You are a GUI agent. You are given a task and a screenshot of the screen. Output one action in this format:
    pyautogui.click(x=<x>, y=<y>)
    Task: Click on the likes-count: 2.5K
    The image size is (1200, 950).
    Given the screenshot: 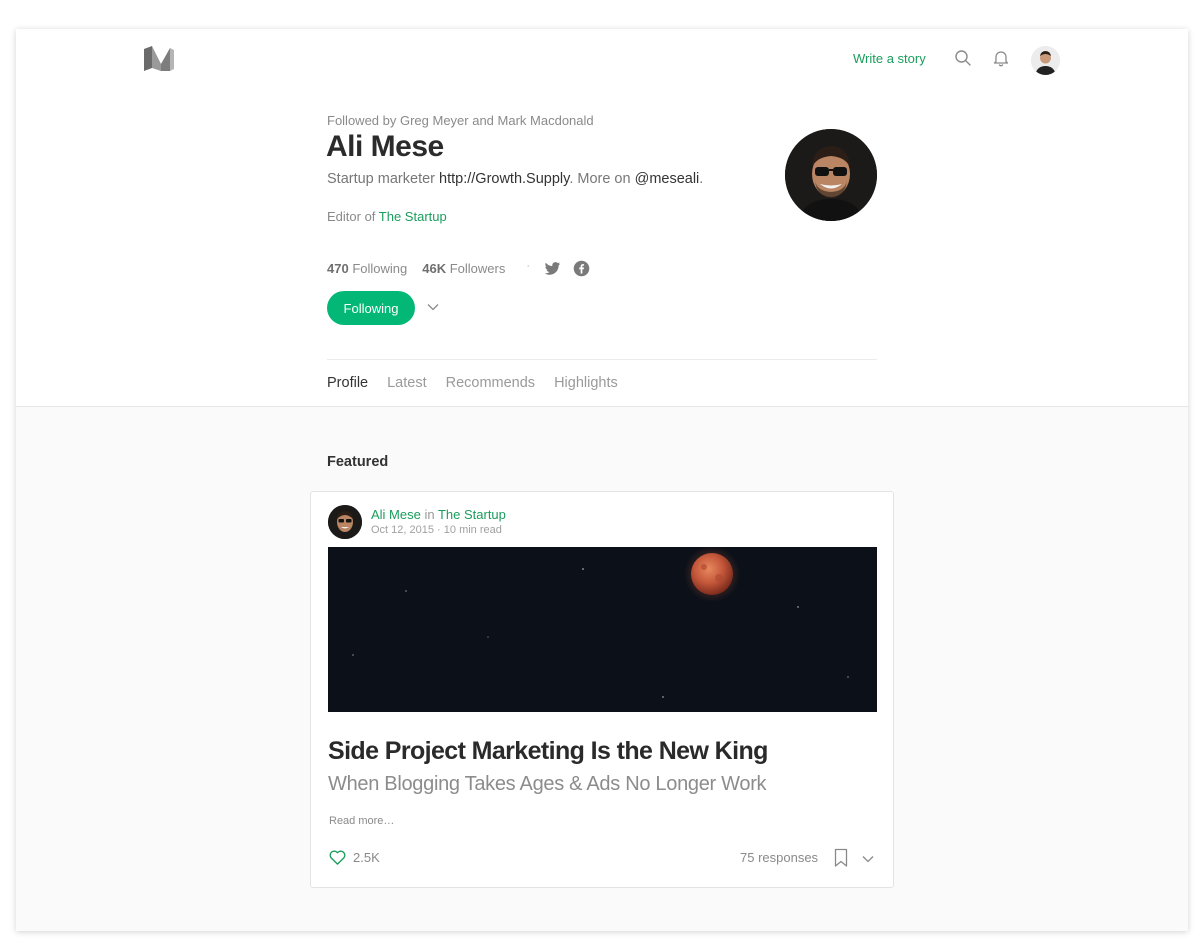 What is the action you would take?
    pyautogui.click(x=366, y=857)
    